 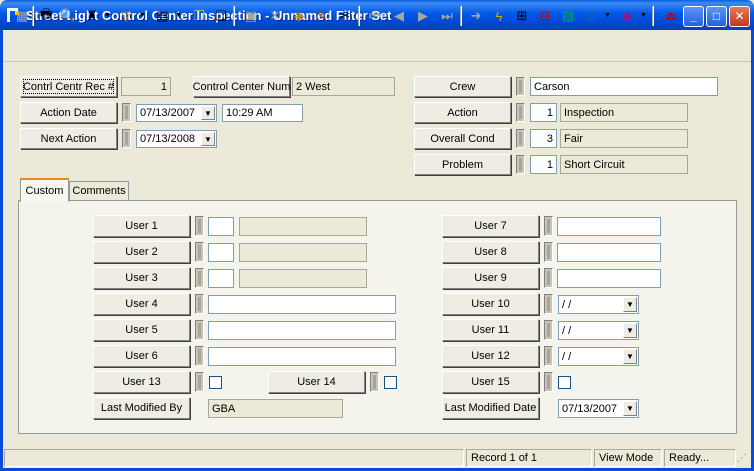 What do you see at coordinates (490, 356) in the screenshot?
I see `user12-button: User 12` at bounding box center [490, 356].